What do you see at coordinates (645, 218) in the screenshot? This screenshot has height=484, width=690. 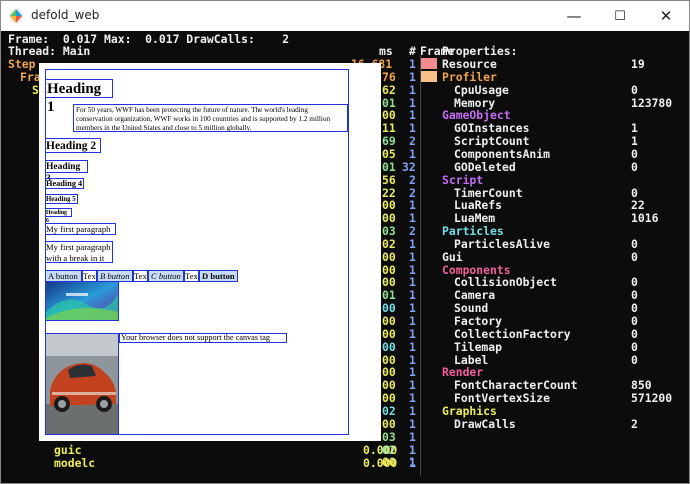 I see `property-value: 1016` at bounding box center [645, 218].